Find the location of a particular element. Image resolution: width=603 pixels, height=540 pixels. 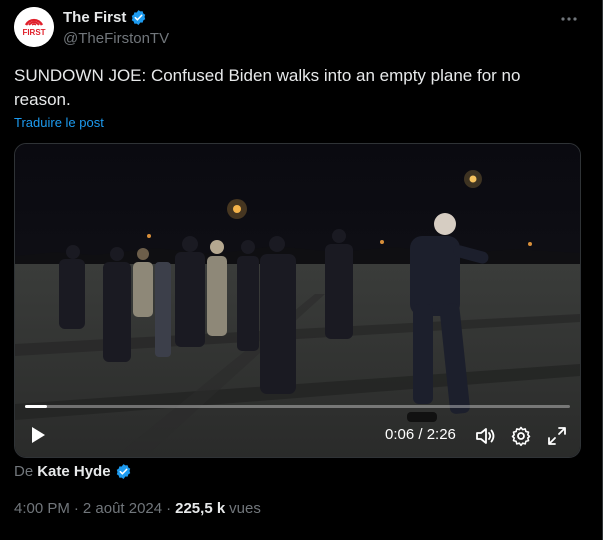

post-meta: 4:00 PM · 2 août 2024 · 225,5 k vues is located at coordinates (137, 508).